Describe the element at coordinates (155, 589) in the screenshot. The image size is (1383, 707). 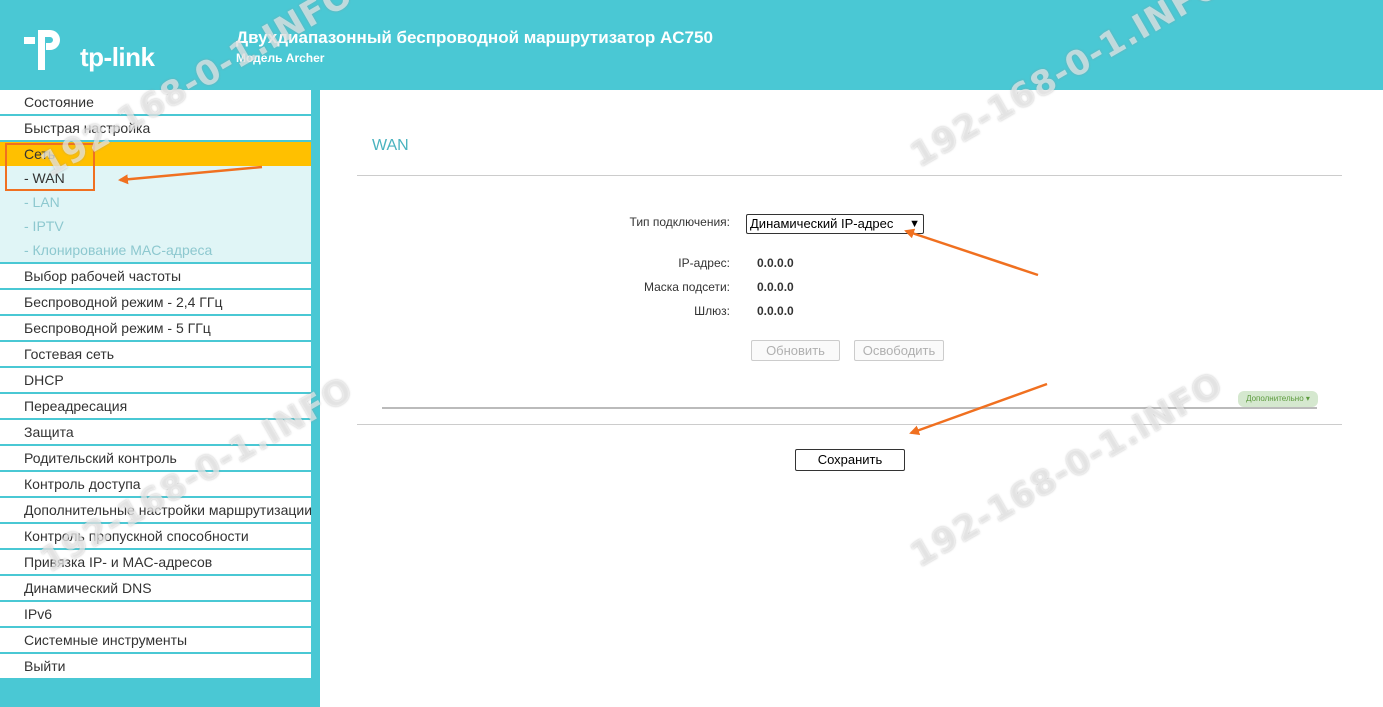
I see `sidebar-item-ddns: Динамический DNS` at that location.